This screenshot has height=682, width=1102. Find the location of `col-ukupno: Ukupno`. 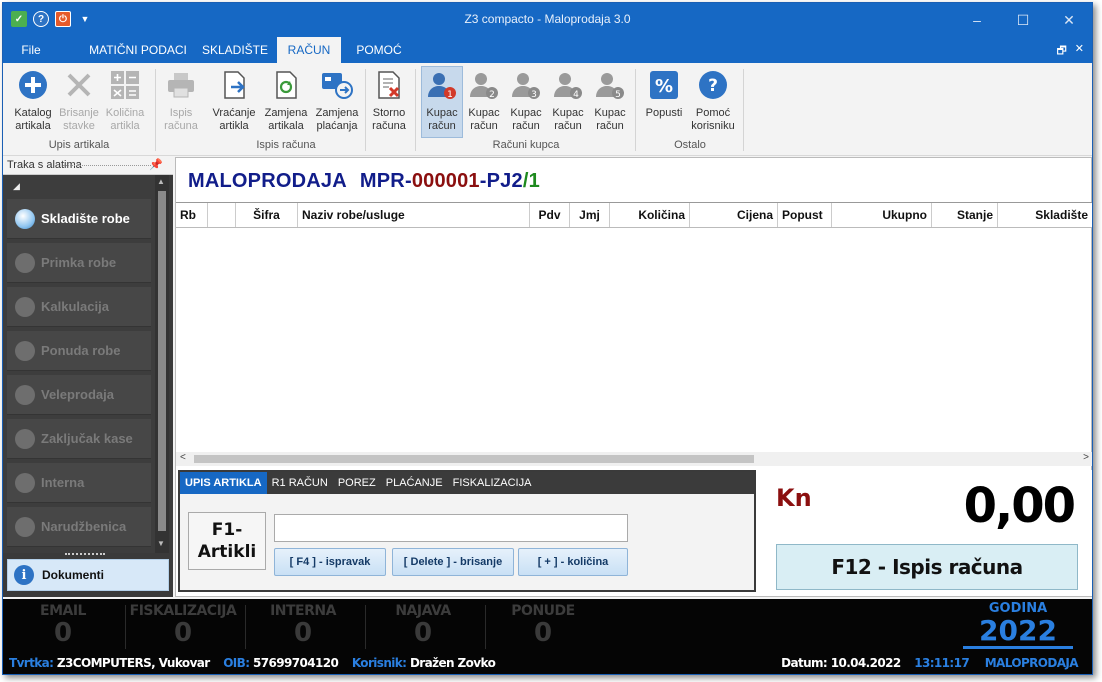

col-ukupno: Ukupno is located at coordinates (882, 215).